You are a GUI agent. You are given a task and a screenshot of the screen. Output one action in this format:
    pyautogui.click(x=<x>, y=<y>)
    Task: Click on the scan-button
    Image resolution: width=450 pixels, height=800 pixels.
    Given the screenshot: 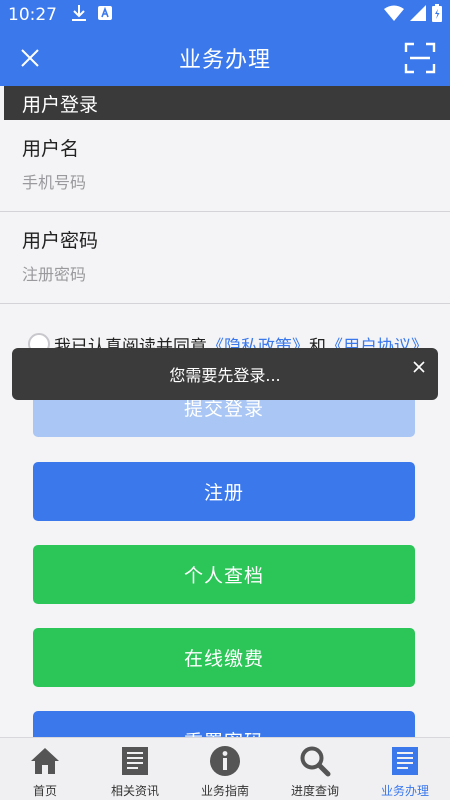 What is the action you would take?
    pyautogui.click(x=420, y=58)
    